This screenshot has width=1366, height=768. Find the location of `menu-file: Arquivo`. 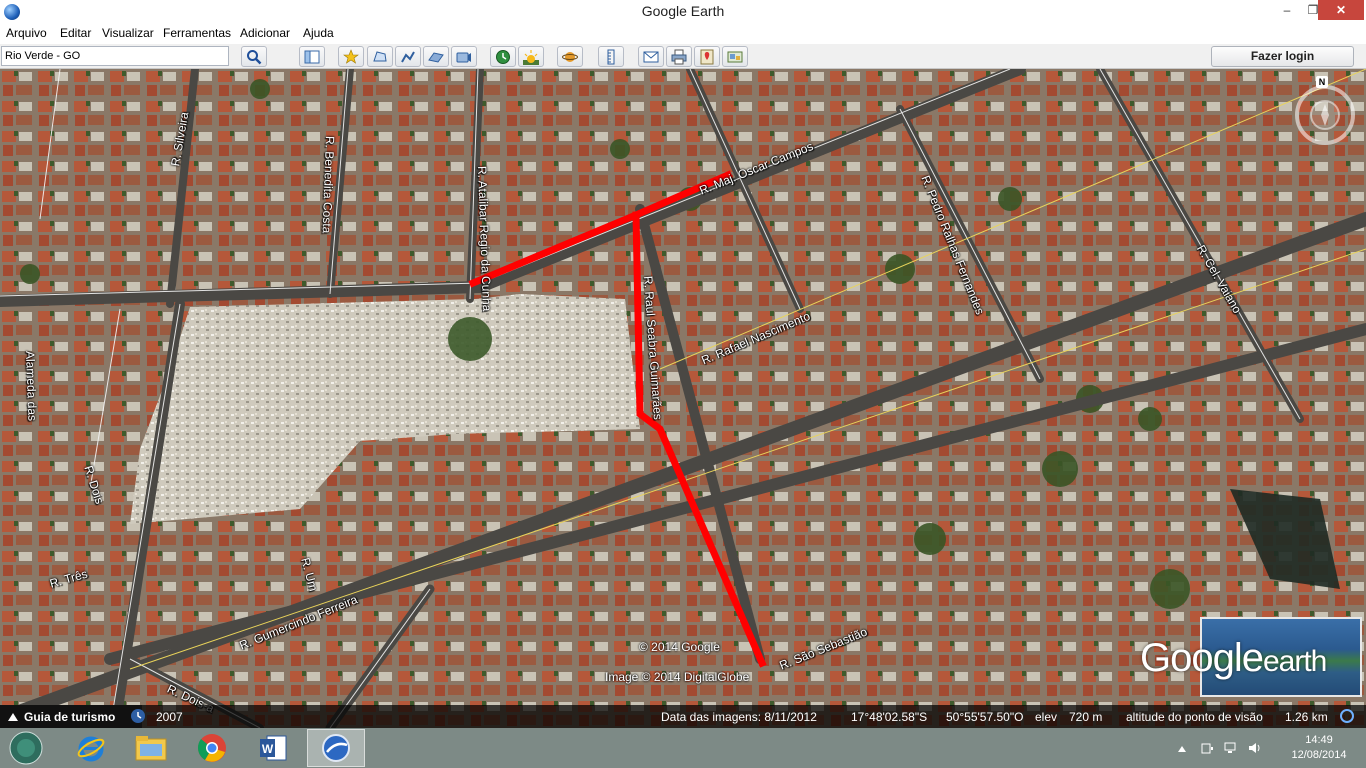

menu-file: Arquivo is located at coordinates (26, 33).